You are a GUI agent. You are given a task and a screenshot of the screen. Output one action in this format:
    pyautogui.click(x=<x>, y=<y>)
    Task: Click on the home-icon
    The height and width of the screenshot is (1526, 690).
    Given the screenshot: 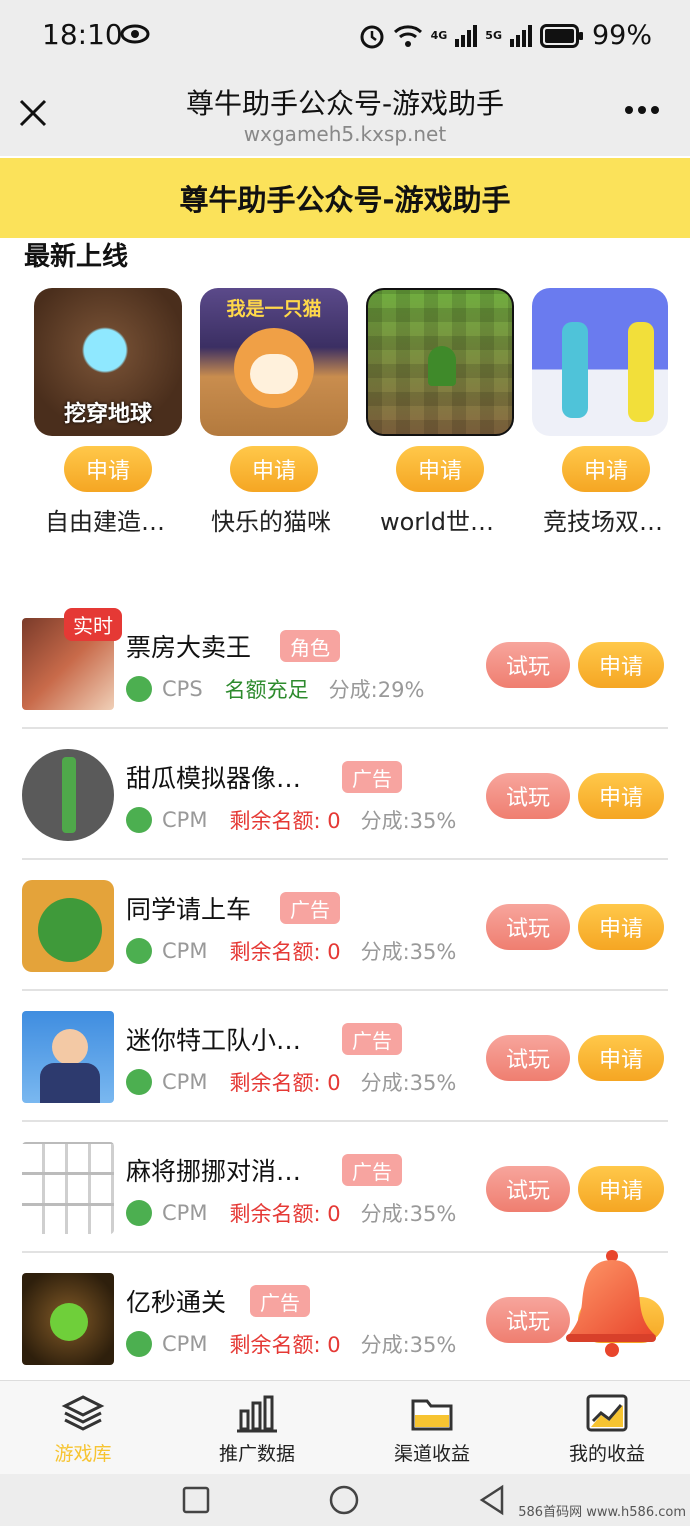 What is the action you would take?
    pyautogui.click(x=344, y=1500)
    